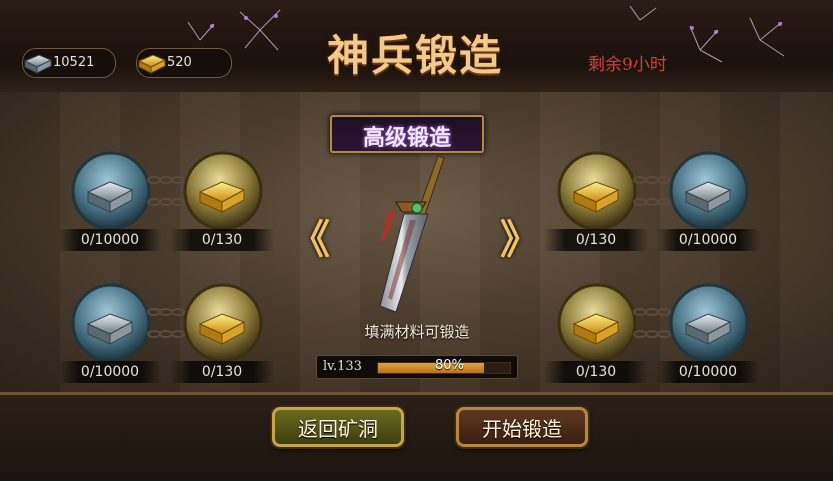  I want to click on page-title: 神兵锻造, so click(414, 55).